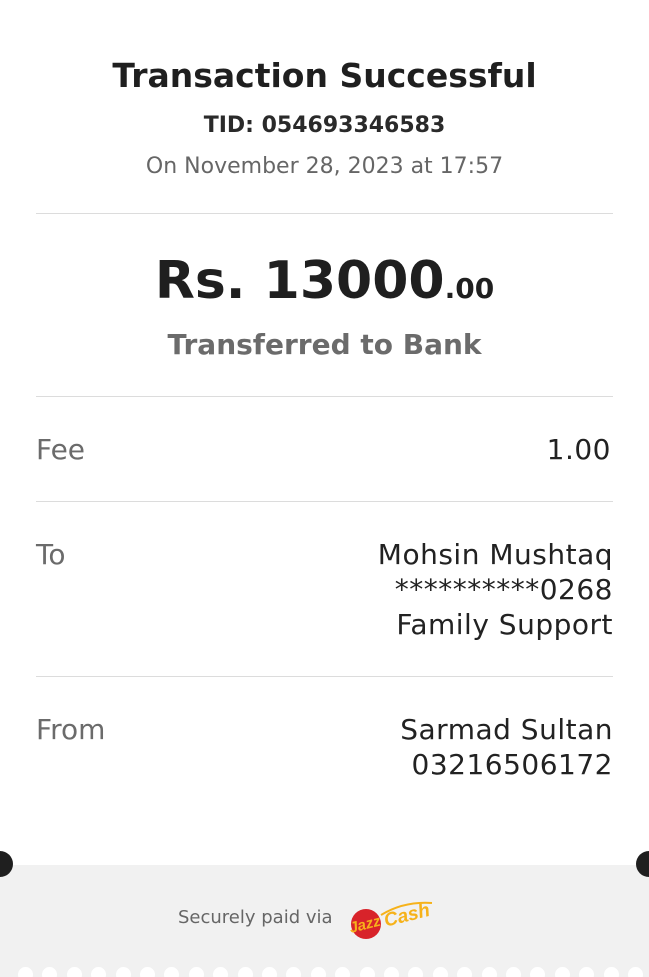 The height and width of the screenshot is (977, 649). What do you see at coordinates (255, 917) in the screenshot?
I see `secure-payment-text: Securely paid via` at bounding box center [255, 917].